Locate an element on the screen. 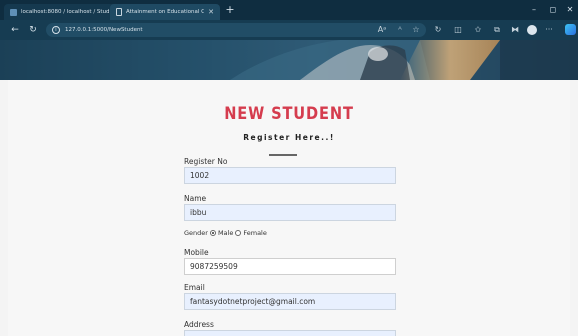 The image size is (578, 336). email-input is located at coordinates (290, 301).